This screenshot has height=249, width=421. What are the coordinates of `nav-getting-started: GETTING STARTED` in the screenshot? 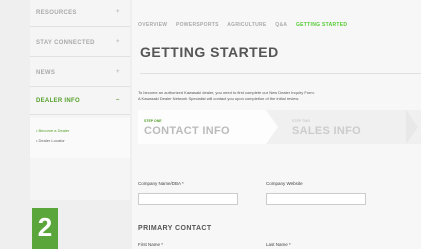 It's located at (321, 25).